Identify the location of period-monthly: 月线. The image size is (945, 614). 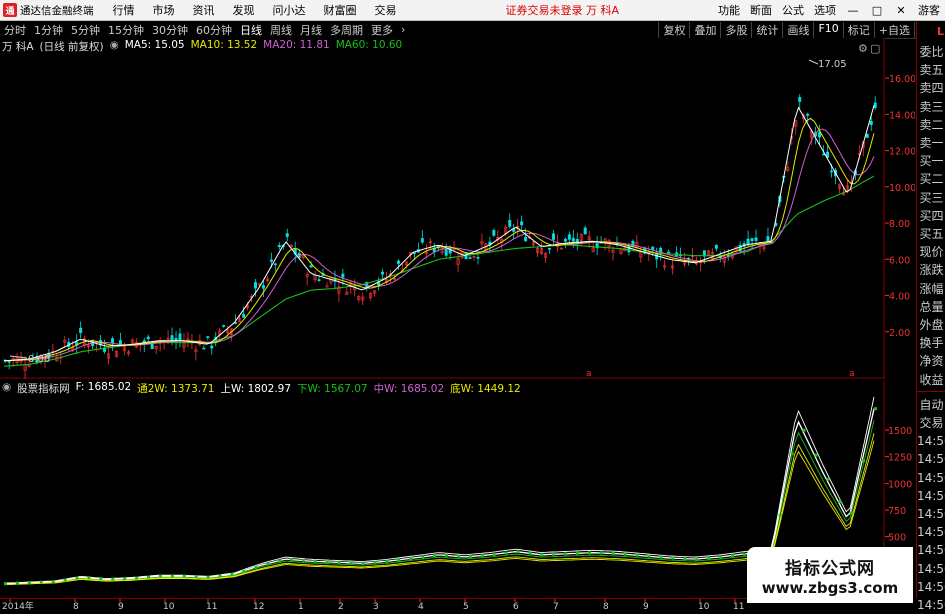
(311, 30).